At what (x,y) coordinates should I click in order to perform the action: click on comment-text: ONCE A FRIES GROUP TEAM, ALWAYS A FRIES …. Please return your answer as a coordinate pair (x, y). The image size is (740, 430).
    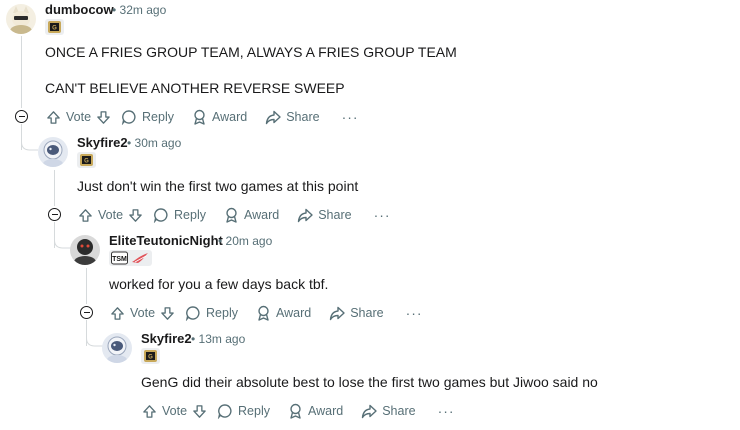
    Looking at the image, I should click on (251, 52).